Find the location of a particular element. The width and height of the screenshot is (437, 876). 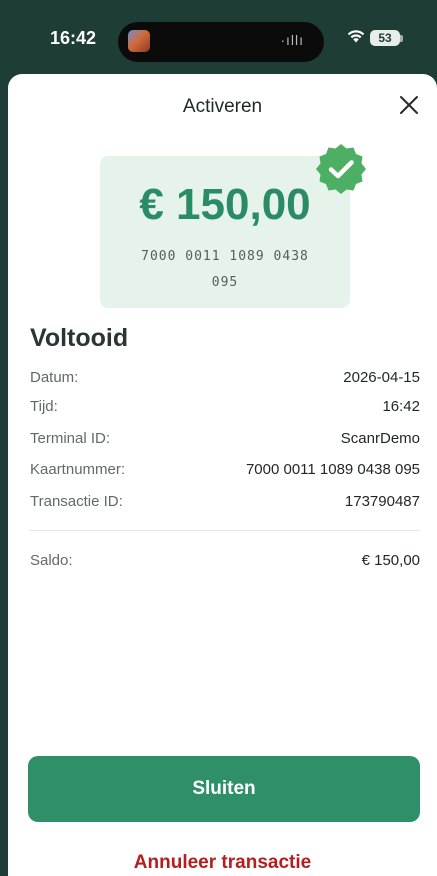

divider is located at coordinates (225, 530).